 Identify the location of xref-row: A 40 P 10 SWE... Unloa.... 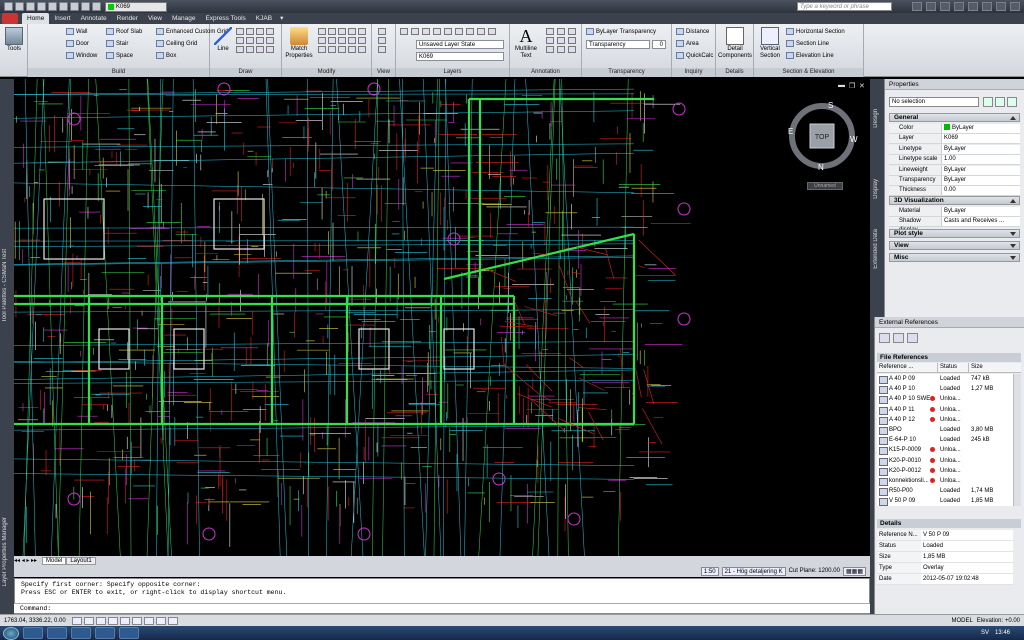
(945, 399).